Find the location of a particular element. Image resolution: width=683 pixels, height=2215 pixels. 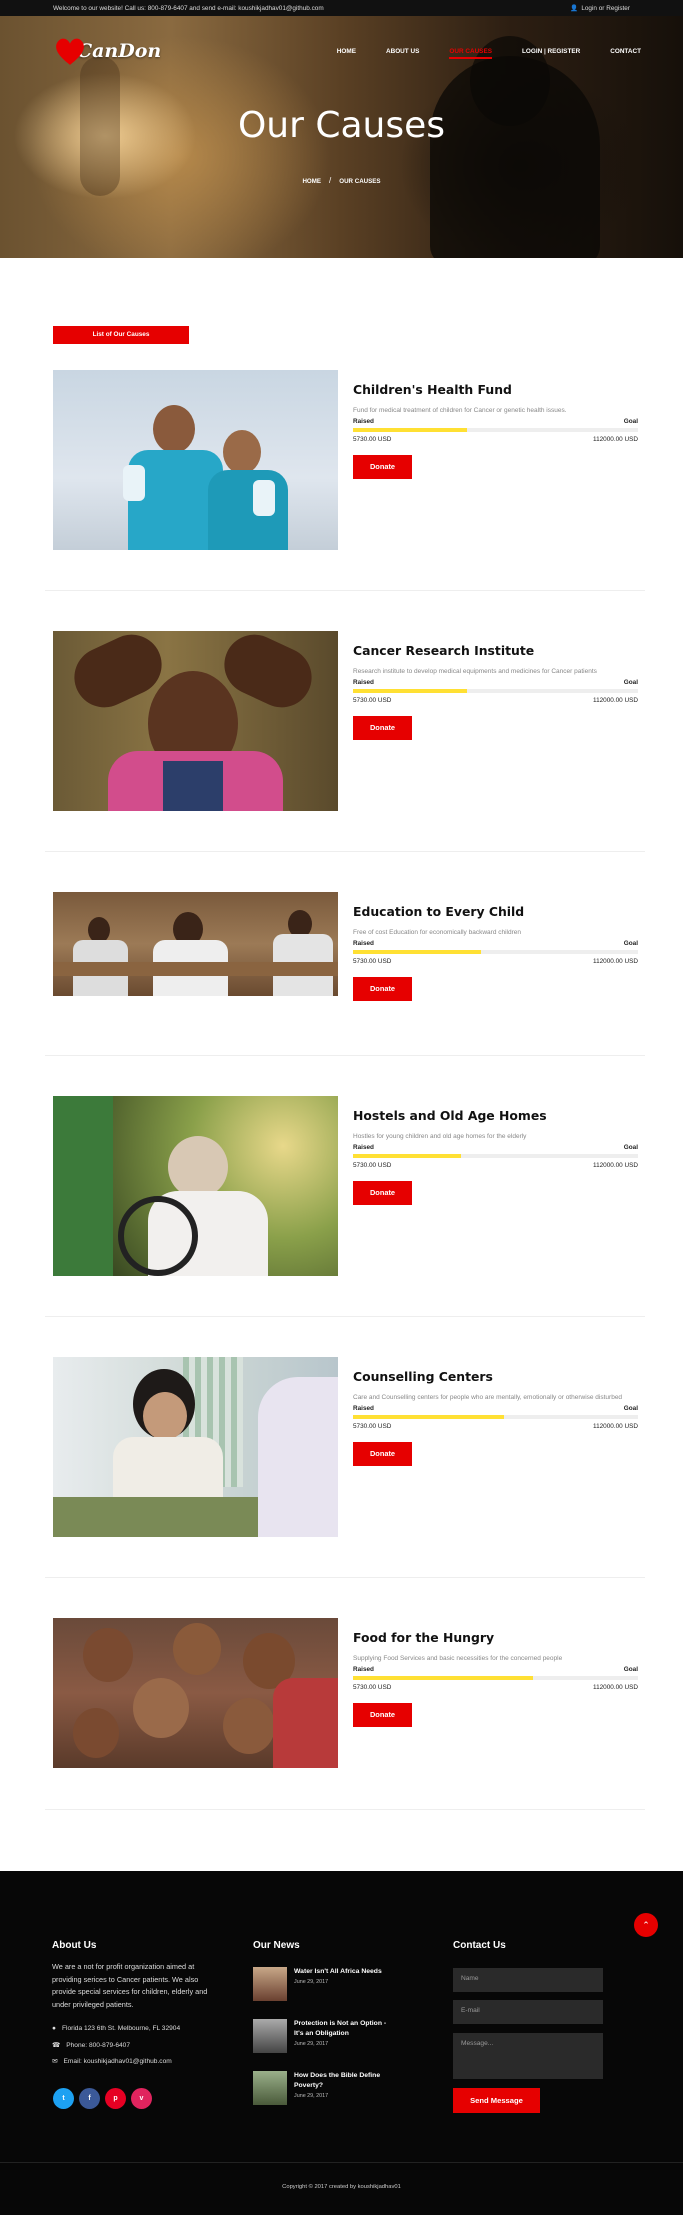

login-link: 👤 Login or Register is located at coordinates (600, 8).